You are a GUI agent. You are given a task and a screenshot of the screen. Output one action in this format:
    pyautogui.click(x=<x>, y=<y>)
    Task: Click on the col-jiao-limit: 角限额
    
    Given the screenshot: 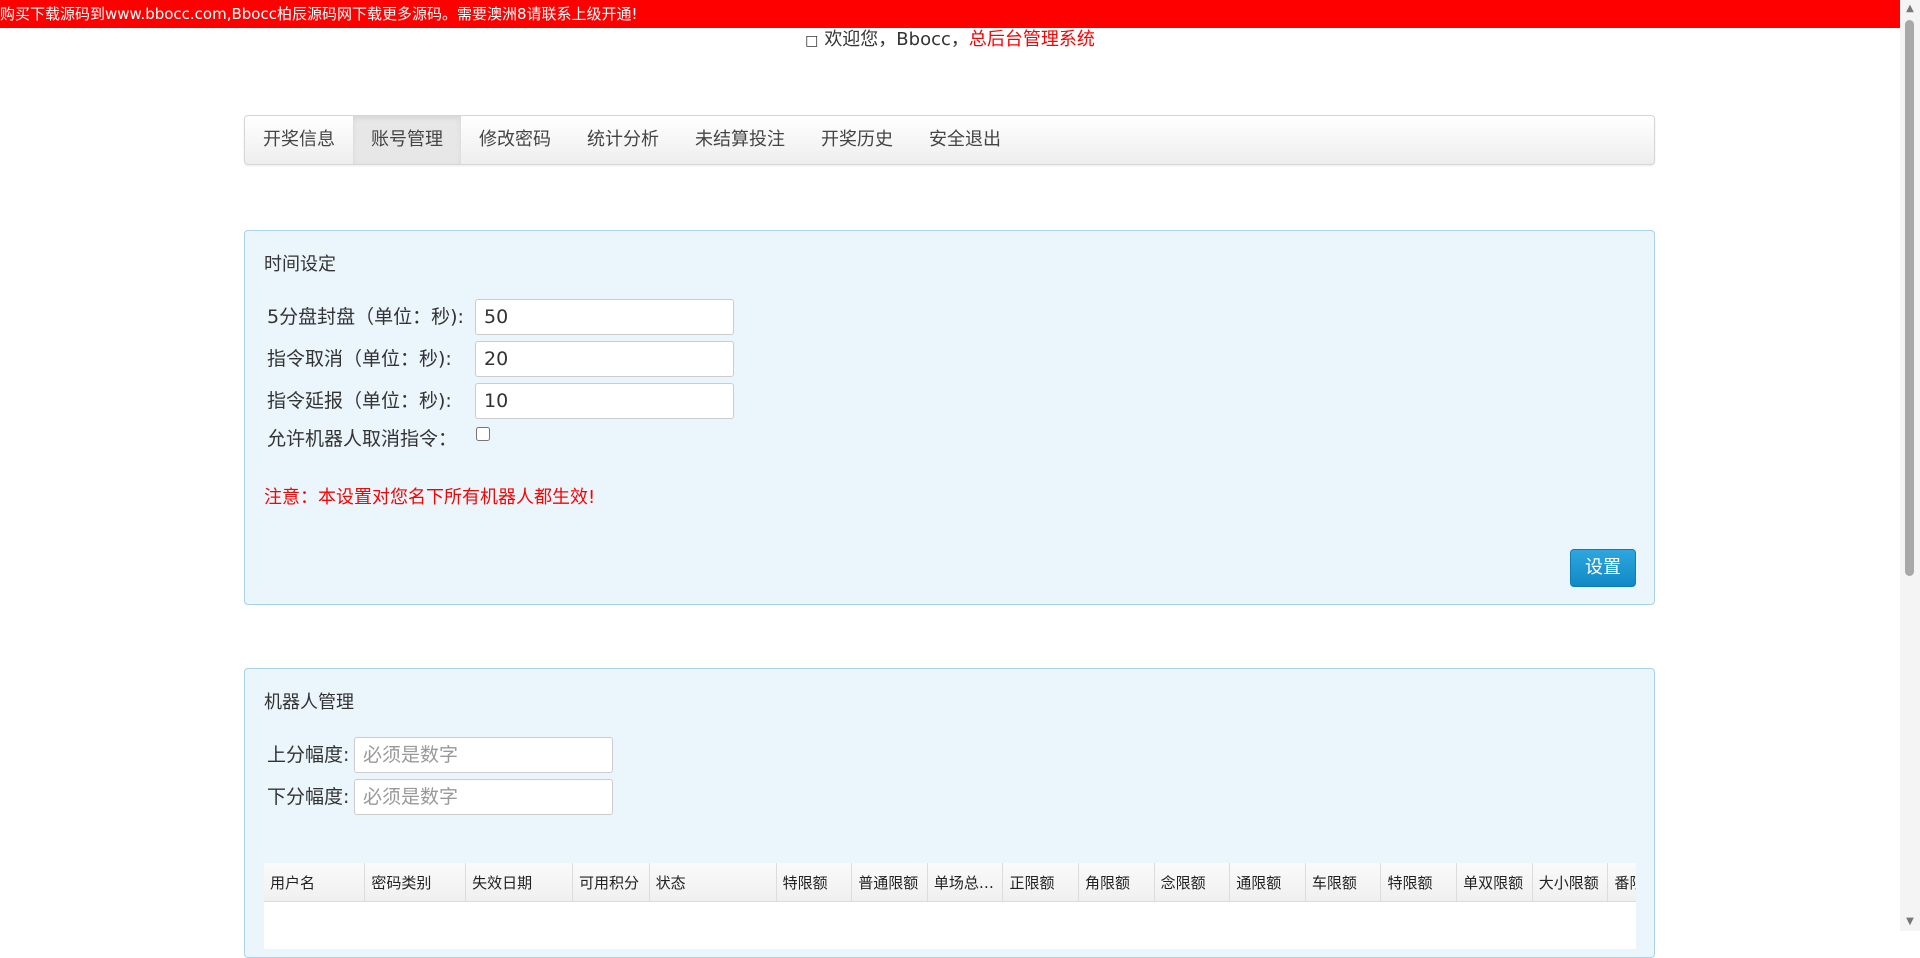 What is the action you would take?
    pyautogui.click(x=1116, y=882)
    